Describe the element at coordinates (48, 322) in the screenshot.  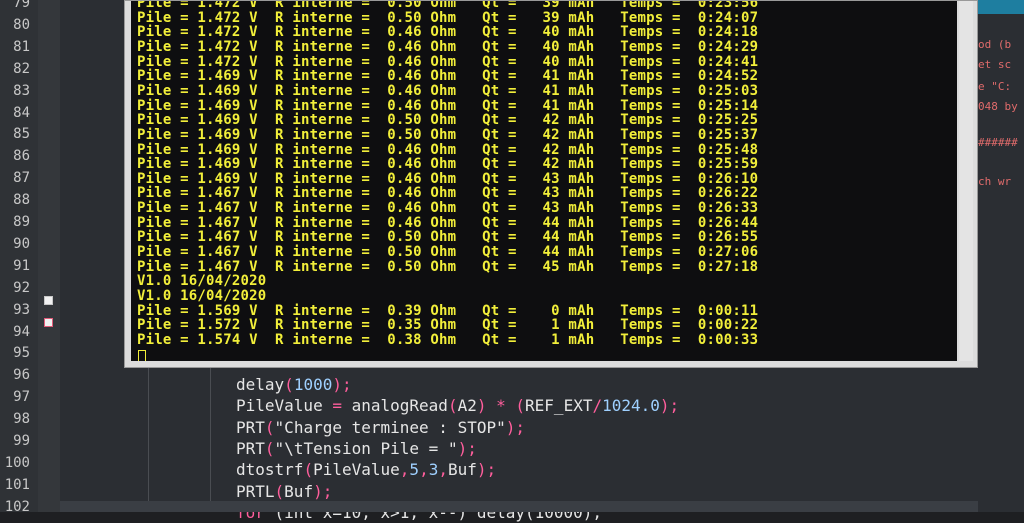
I see `error-marker` at that location.